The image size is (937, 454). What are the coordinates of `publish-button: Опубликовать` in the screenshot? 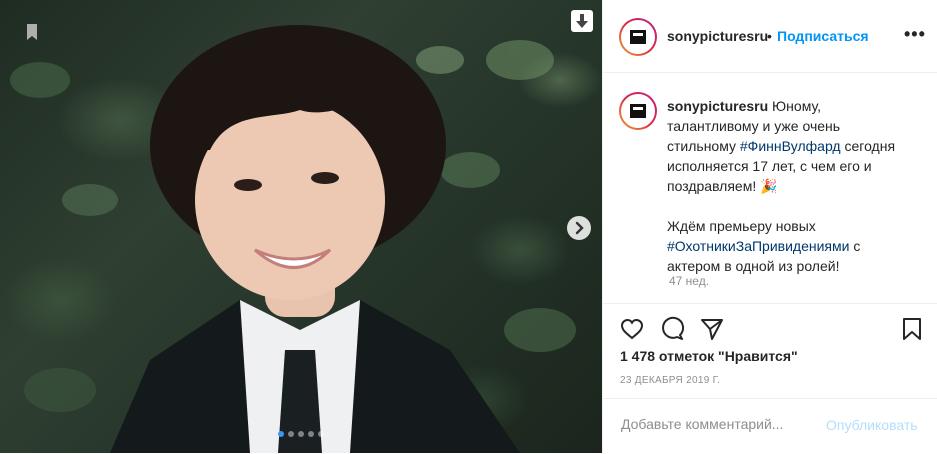 It's located at (872, 425).